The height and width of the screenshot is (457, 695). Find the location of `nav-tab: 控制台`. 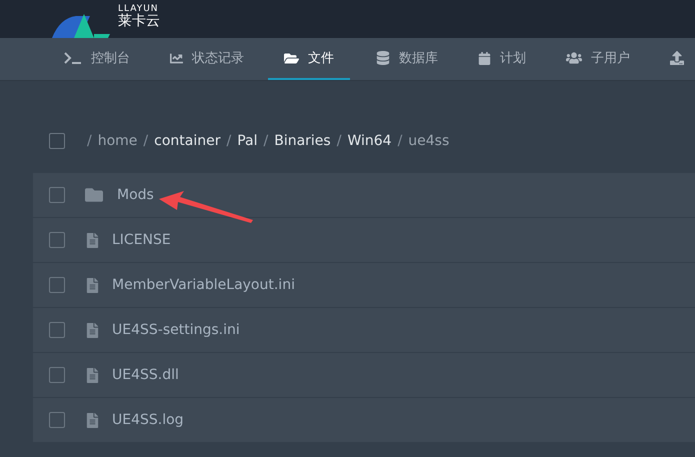

nav-tab: 控制台 is located at coordinates (97, 59).